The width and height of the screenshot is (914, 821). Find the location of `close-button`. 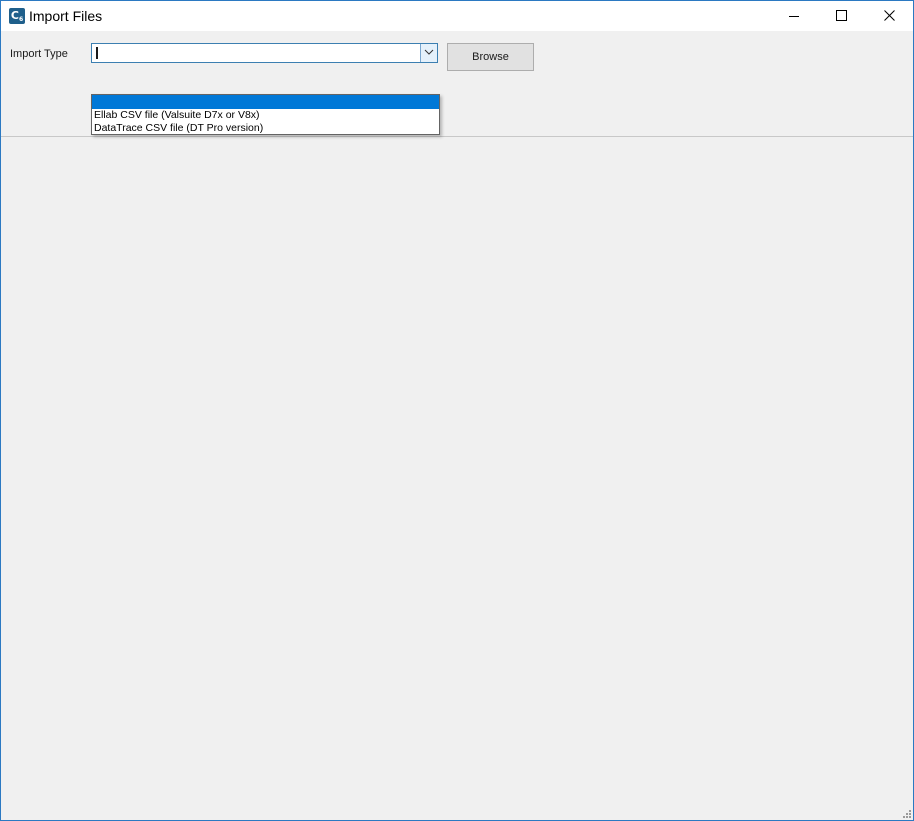

close-button is located at coordinates (890, 16).